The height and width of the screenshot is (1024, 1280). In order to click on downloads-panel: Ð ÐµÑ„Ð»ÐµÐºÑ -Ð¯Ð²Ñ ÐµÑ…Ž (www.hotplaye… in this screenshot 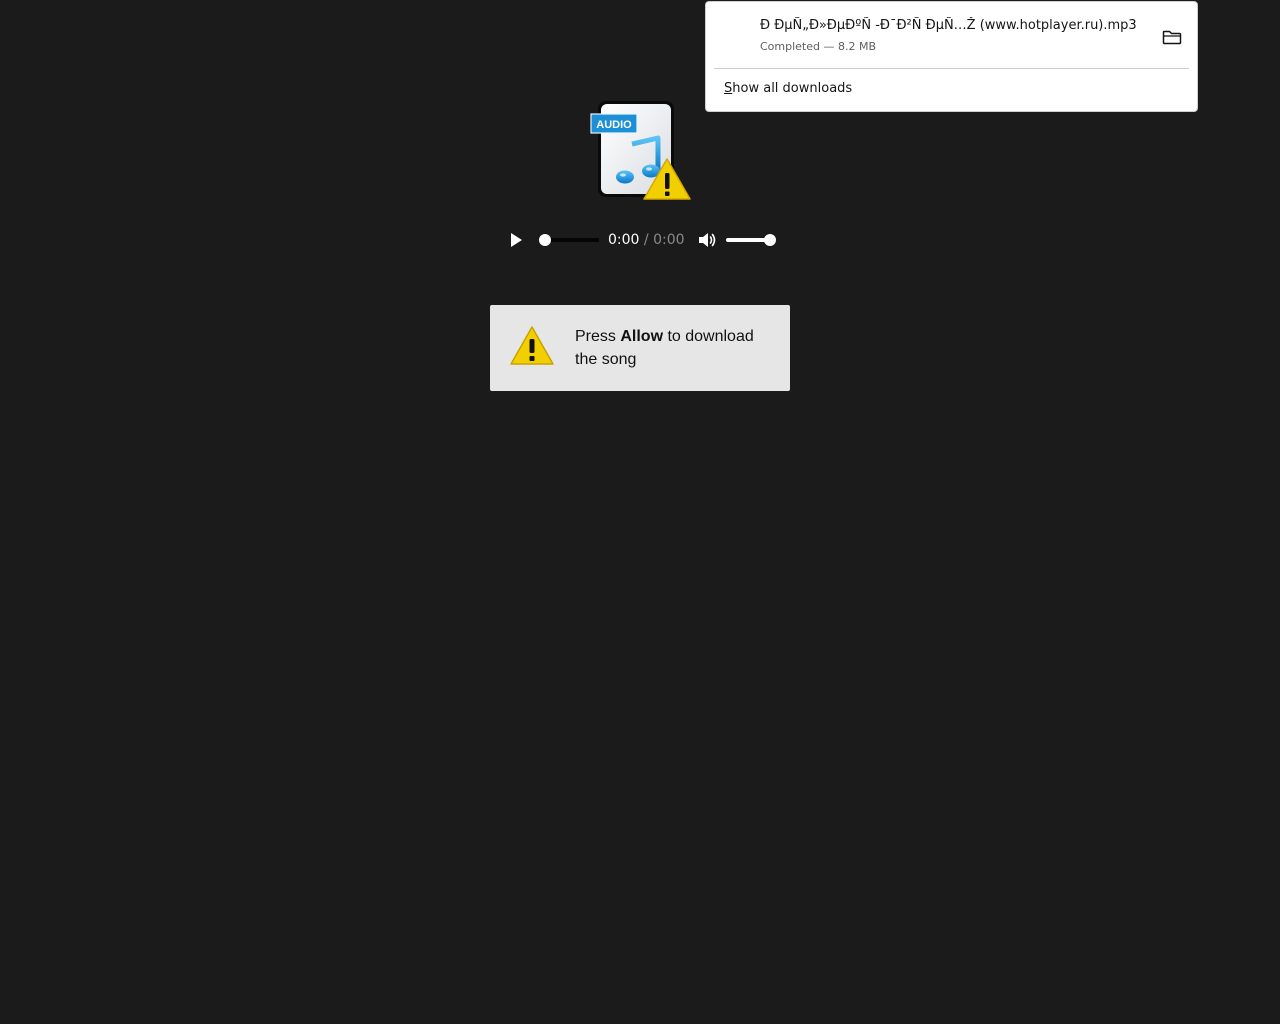, I will do `click(951, 56)`.